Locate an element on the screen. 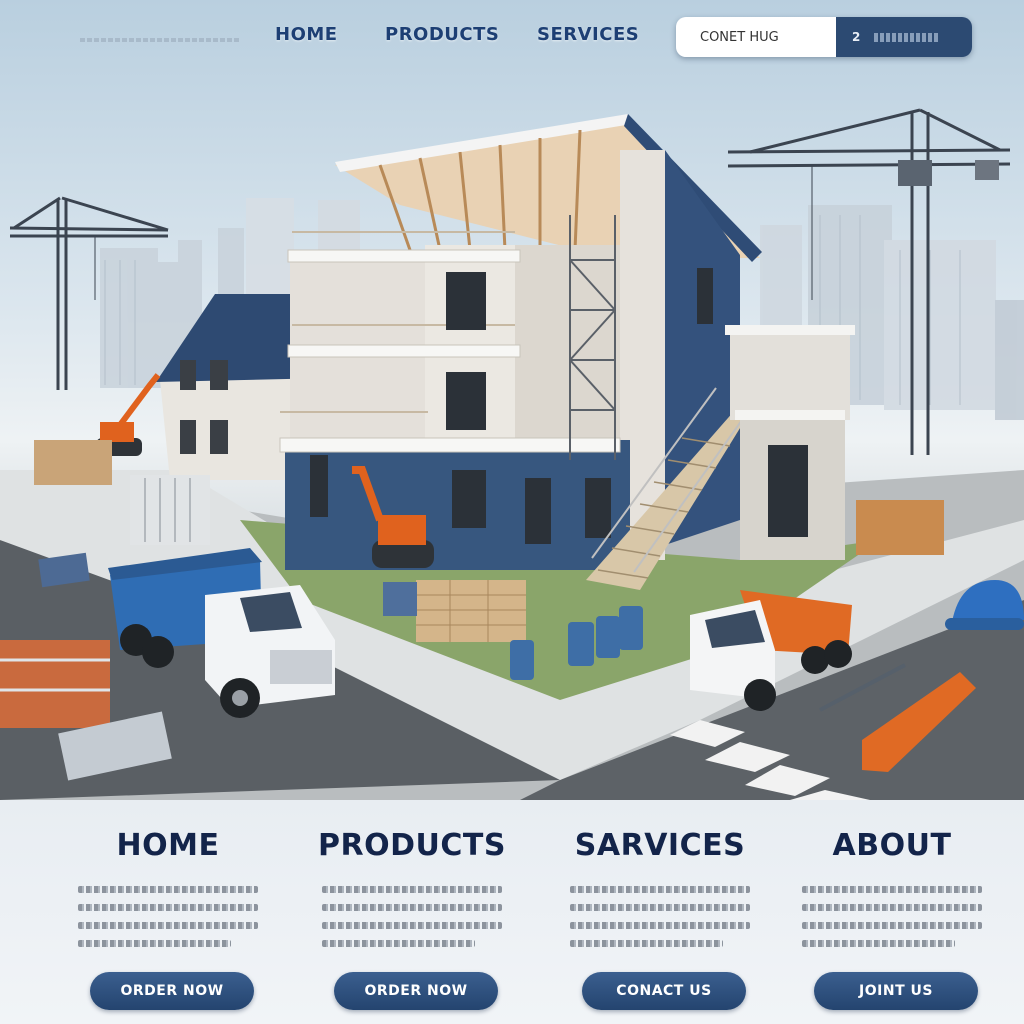 The width and height of the screenshot is (1024, 1024). top-navigation: HOME PRODUCTS SERVICES 2 is located at coordinates (512, 38).